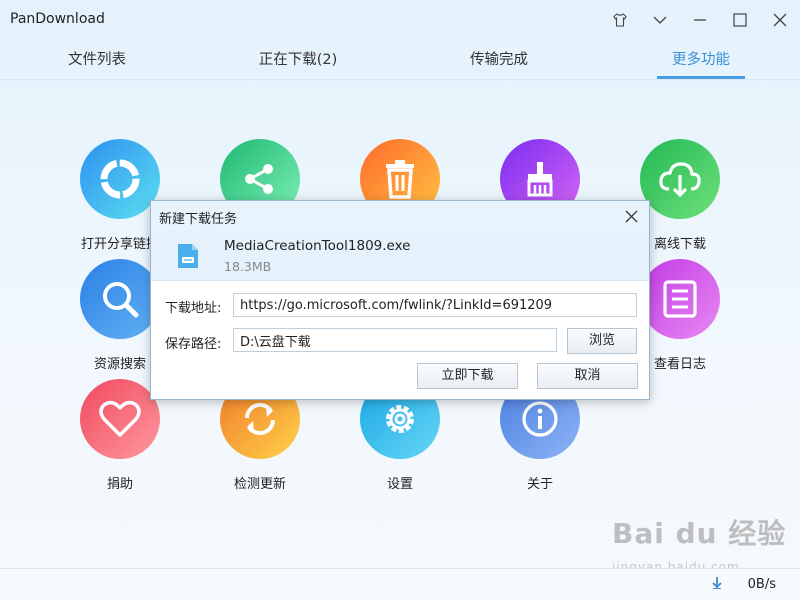 The image size is (800, 600). Describe the element at coordinates (400, 584) in the screenshot. I see `status-bar: 0B/s` at that location.